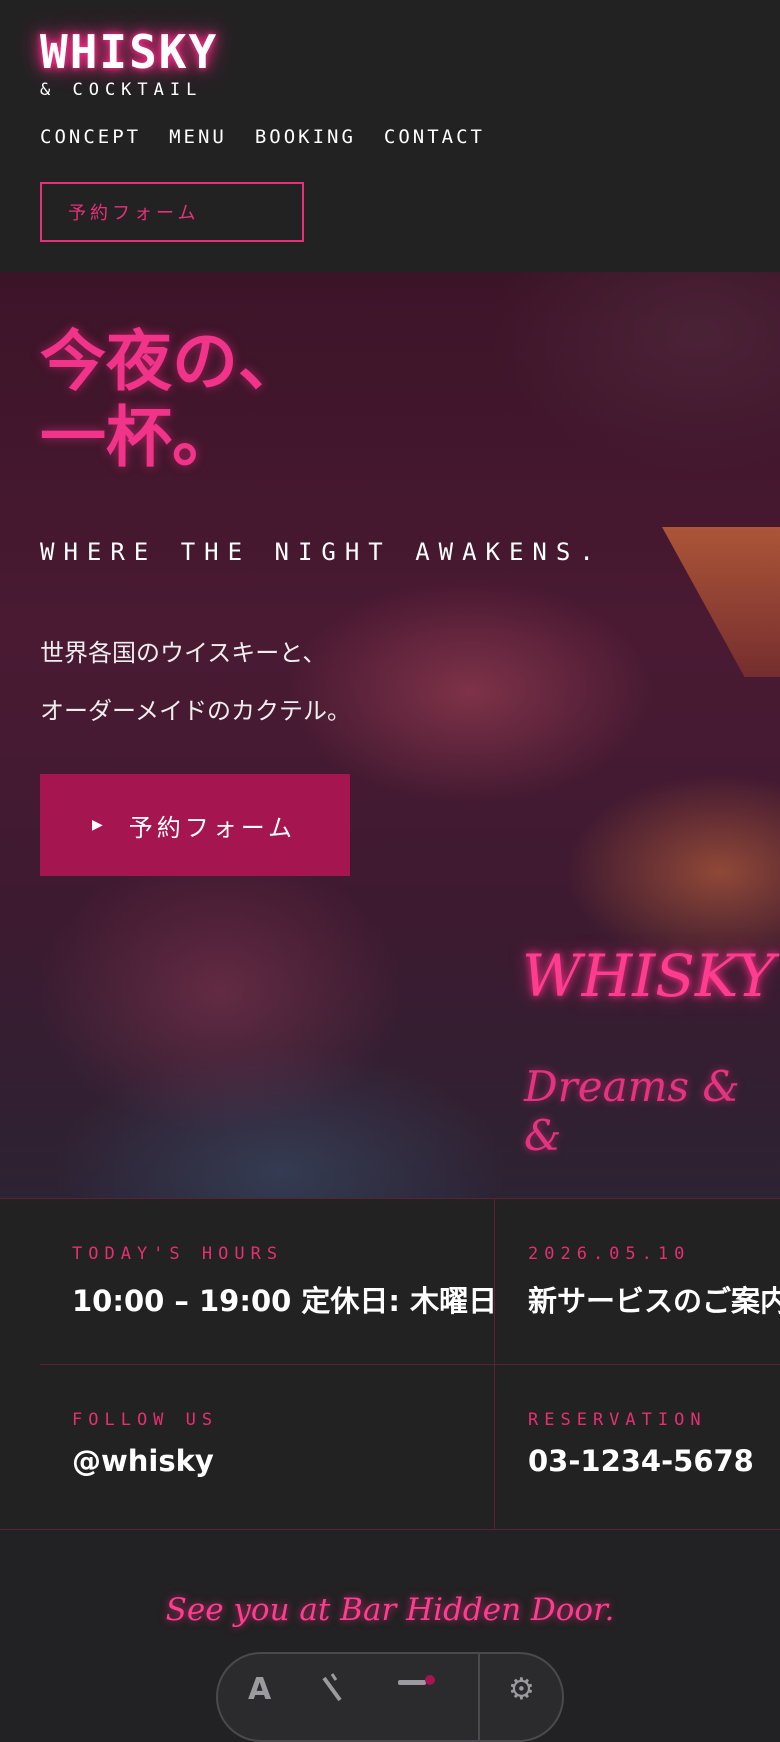 The height and width of the screenshot is (1742, 780). Describe the element at coordinates (129, 52) in the screenshot. I see `logo-main: WHISKY` at that location.